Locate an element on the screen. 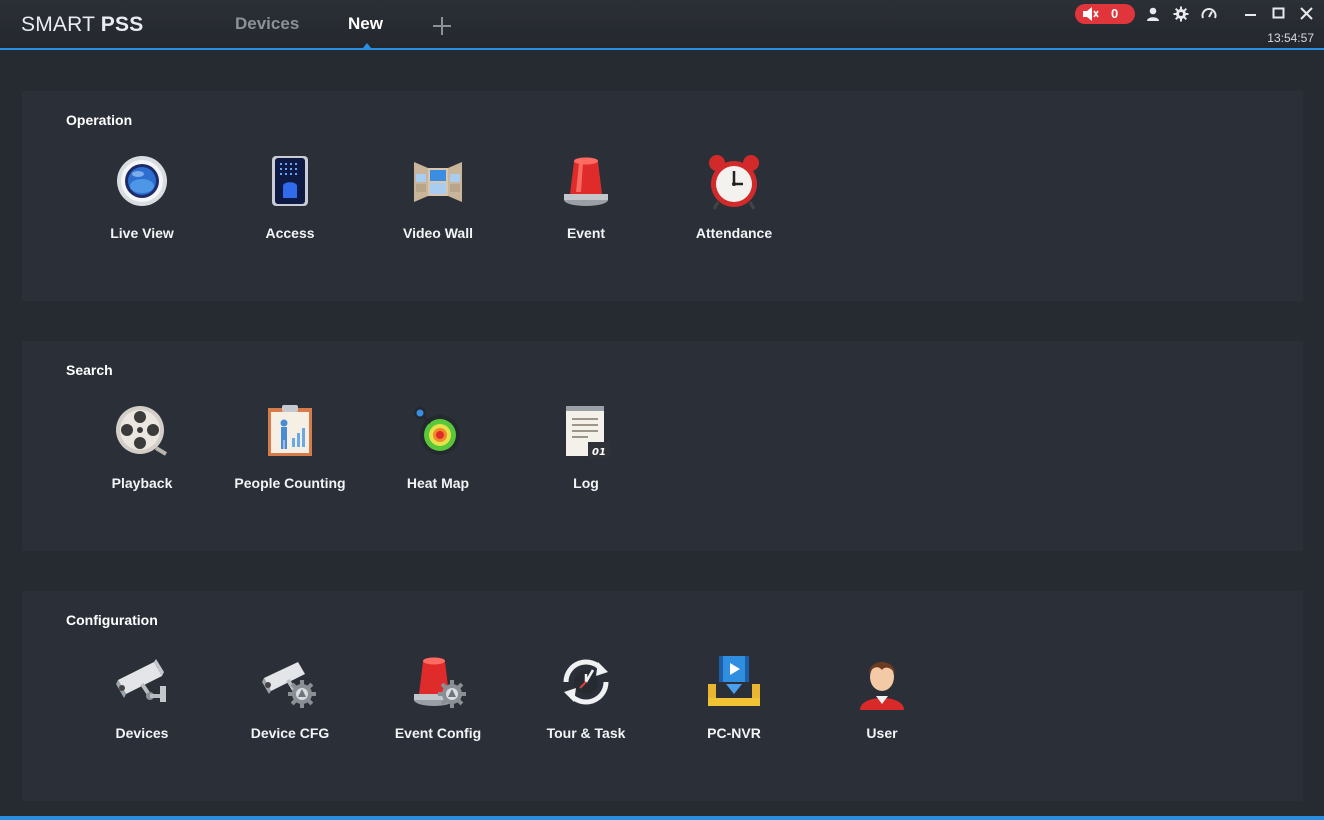 The image size is (1324, 820). module-device-cfg: Device CFG is located at coordinates (290, 699).